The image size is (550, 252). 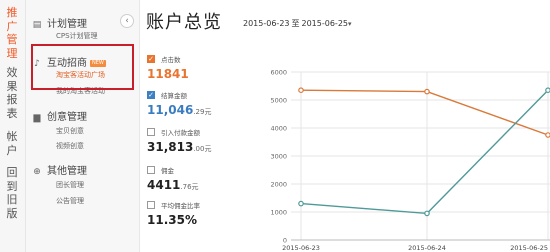 I want to click on metric-number: 11.35%, so click(x=172, y=220).